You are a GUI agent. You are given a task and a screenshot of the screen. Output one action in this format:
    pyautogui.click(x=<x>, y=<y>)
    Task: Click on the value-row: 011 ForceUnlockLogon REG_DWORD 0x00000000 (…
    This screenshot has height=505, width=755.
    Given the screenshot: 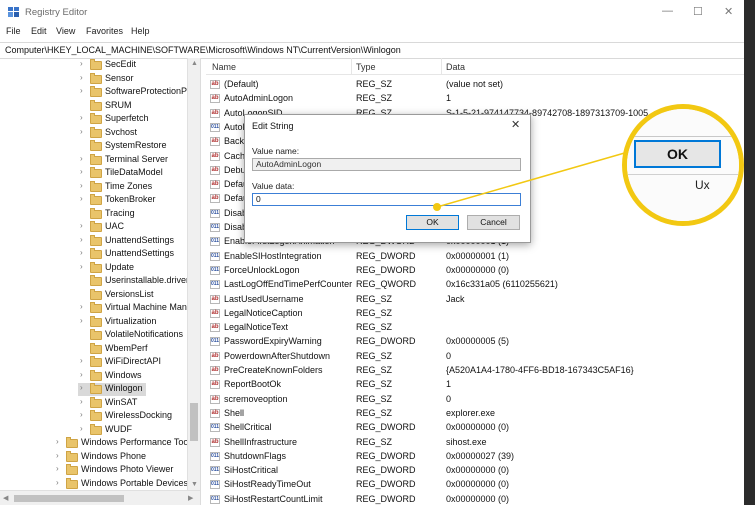 What is the action you would take?
    pyautogui.click(x=475, y=271)
    